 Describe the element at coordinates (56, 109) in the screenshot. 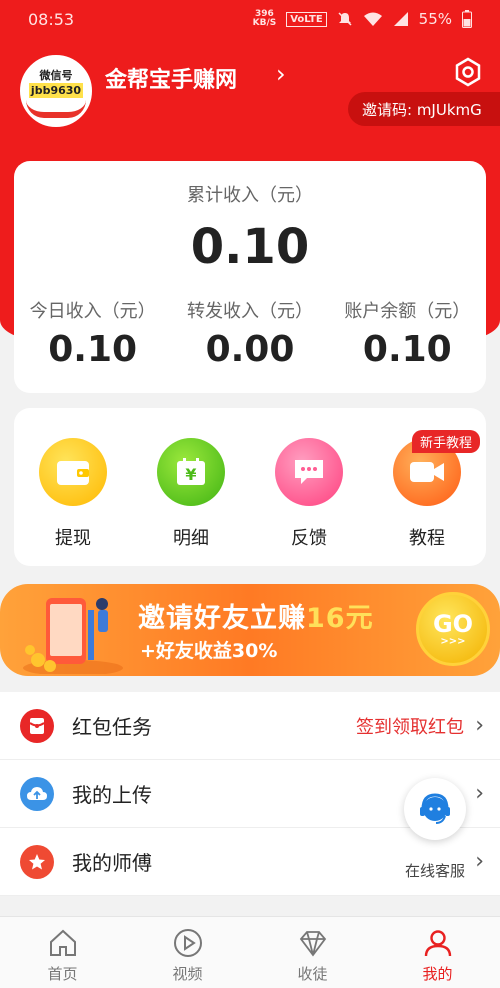

I see `hands-logo-icon` at that location.